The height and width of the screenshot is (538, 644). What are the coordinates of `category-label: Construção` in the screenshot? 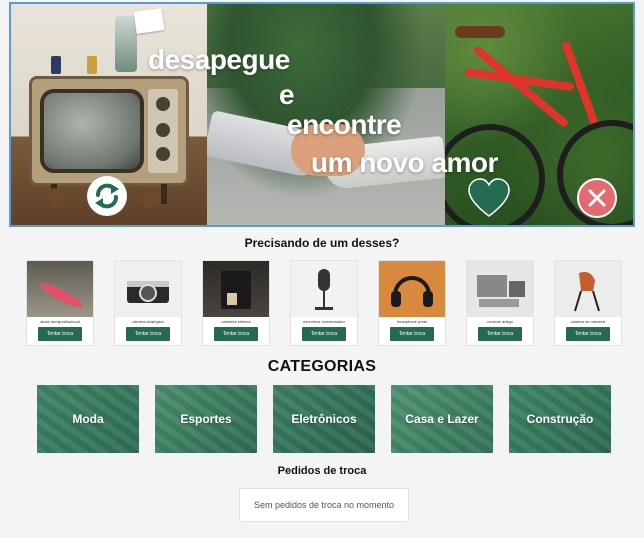 It's located at (560, 419).